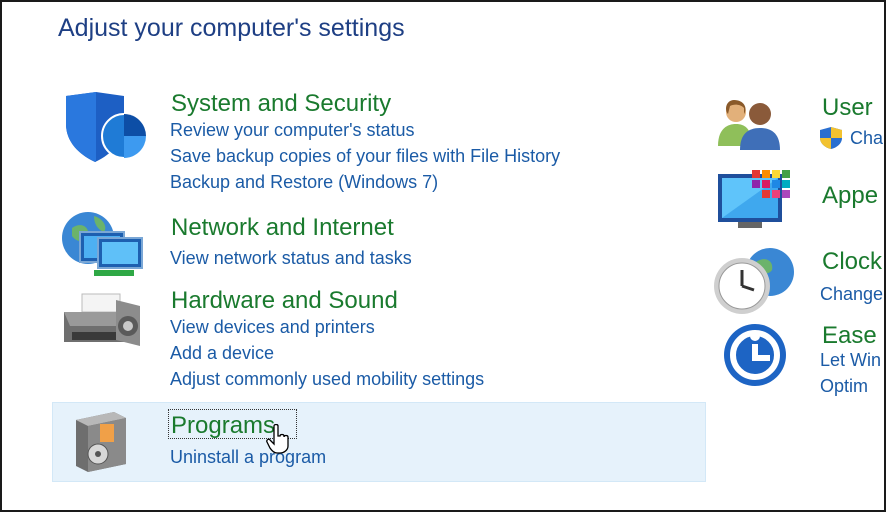  Describe the element at coordinates (327, 379) in the screenshot. I see `mobility-settings-link: Adjust commonly used mobility settings` at that location.